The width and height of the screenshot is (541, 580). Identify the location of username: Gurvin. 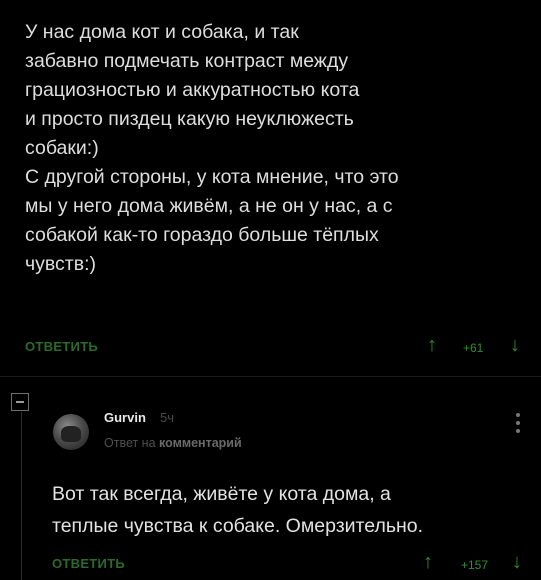
(125, 417).